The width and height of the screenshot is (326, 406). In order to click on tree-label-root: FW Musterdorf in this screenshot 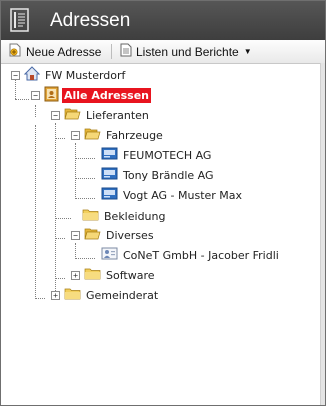, I will do `click(85, 75)`.